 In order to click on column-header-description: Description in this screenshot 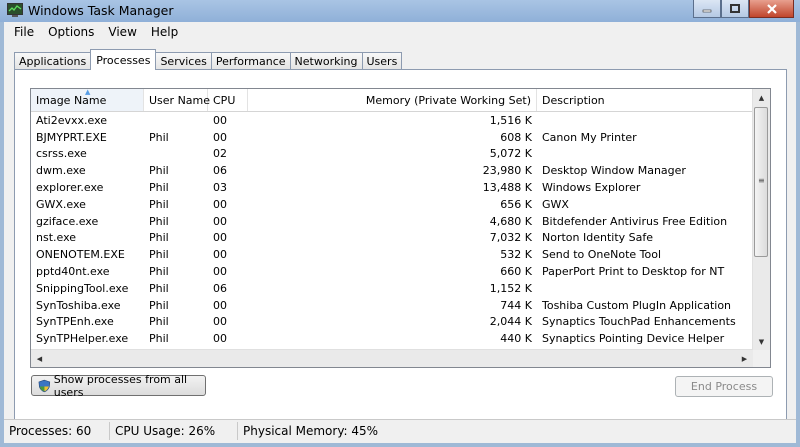, I will do `click(647, 100)`.